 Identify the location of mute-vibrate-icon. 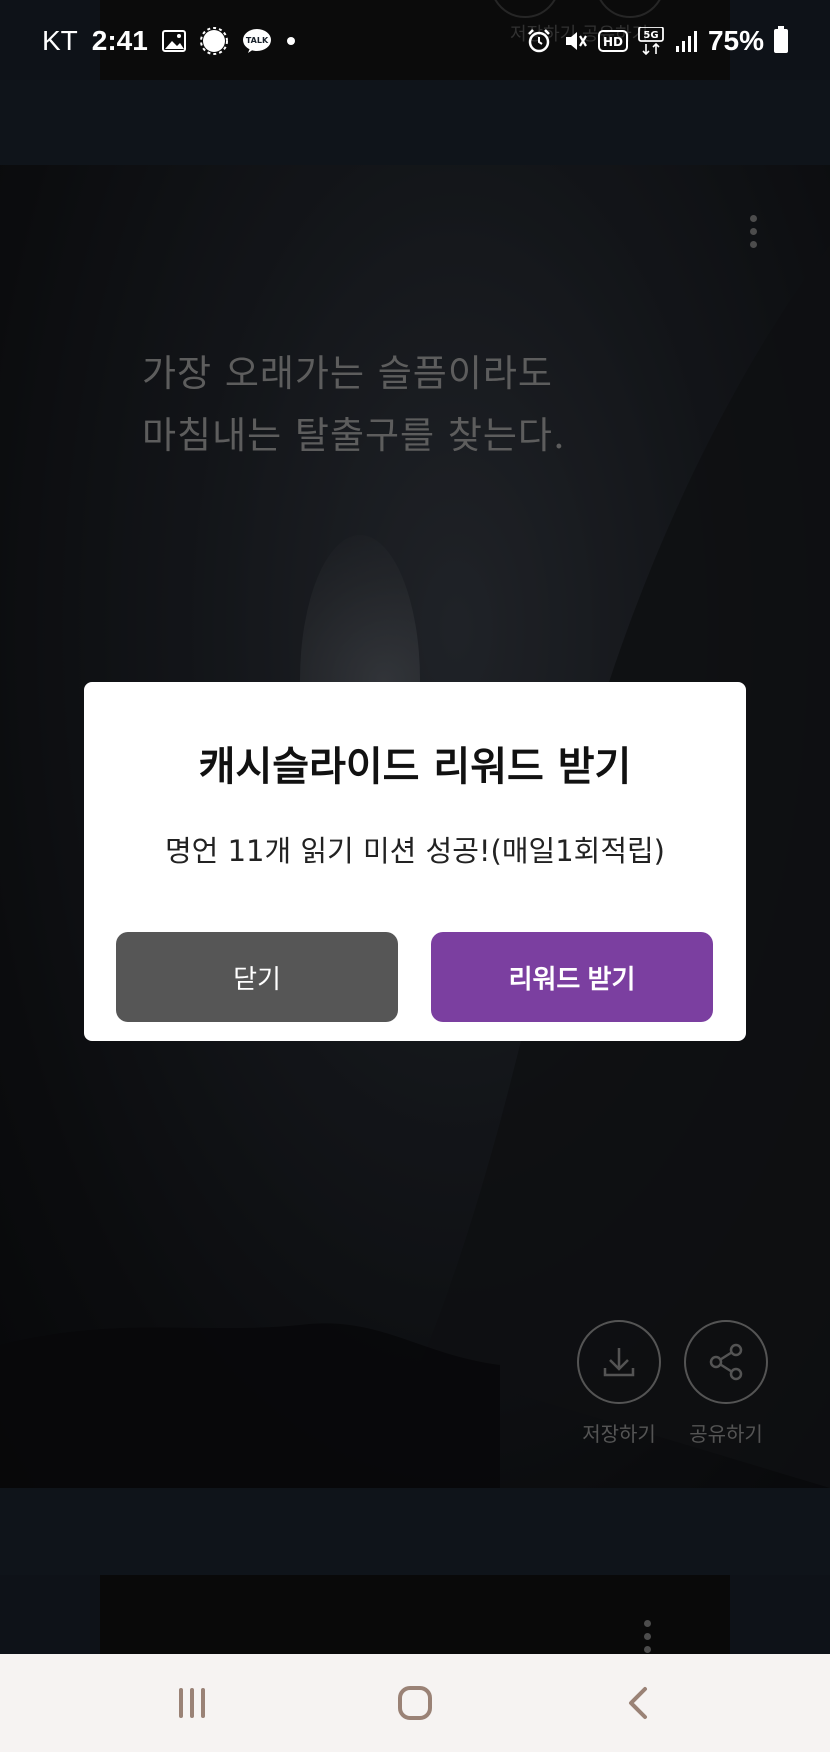
(575, 41).